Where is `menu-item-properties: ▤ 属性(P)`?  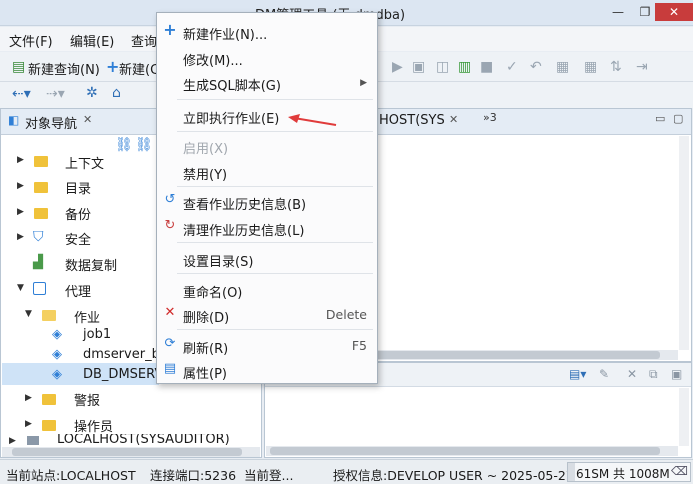
menu-item-properties: ▤ 属性(P) is located at coordinates (267, 370).